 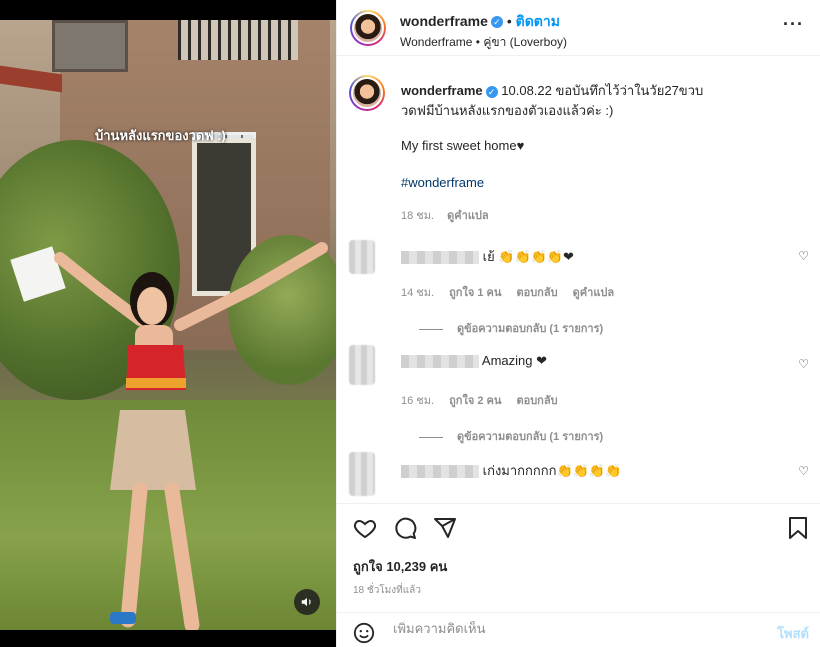 What do you see at coordinates (798, 528) in the screenshot?
I see `save-bookmark-icon` at bounding box center [798, 528].